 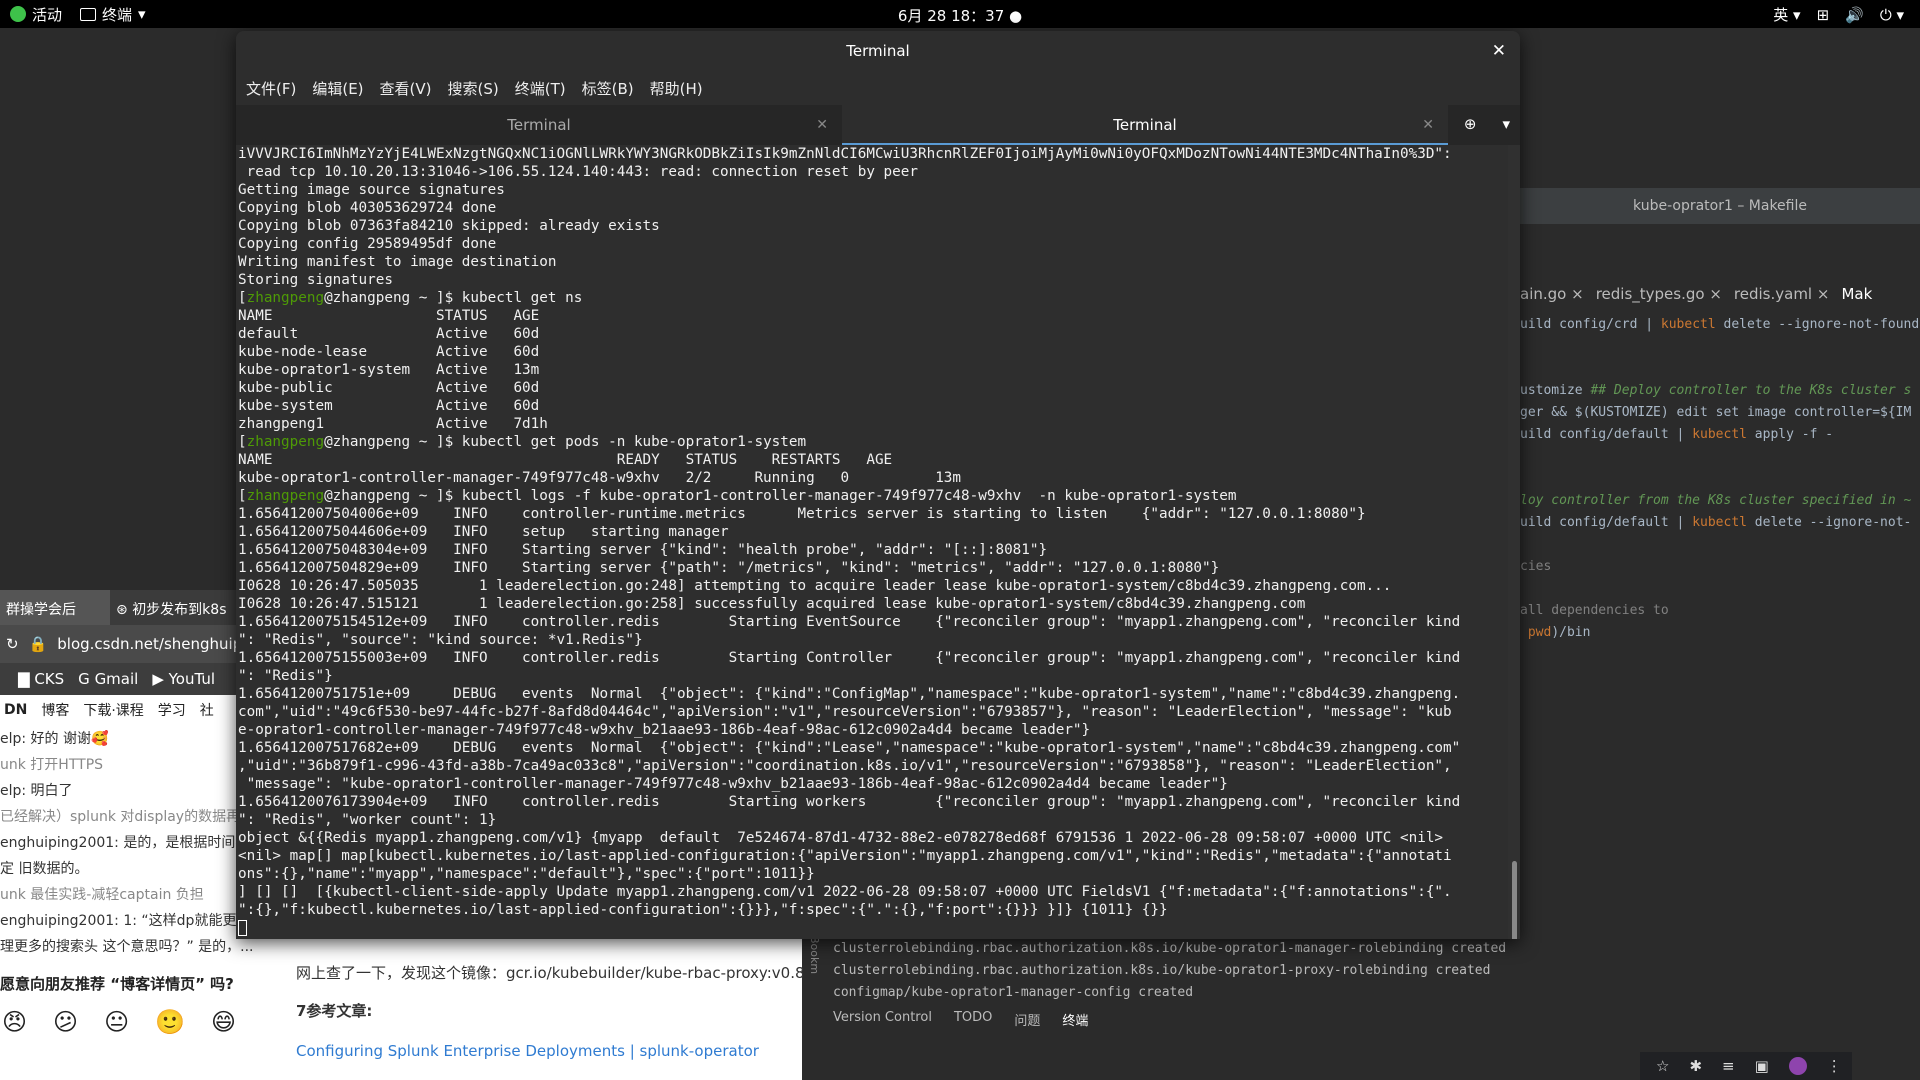 I want to click on clock: 6月 28 18：37 ●, so click(x=960, y=15).